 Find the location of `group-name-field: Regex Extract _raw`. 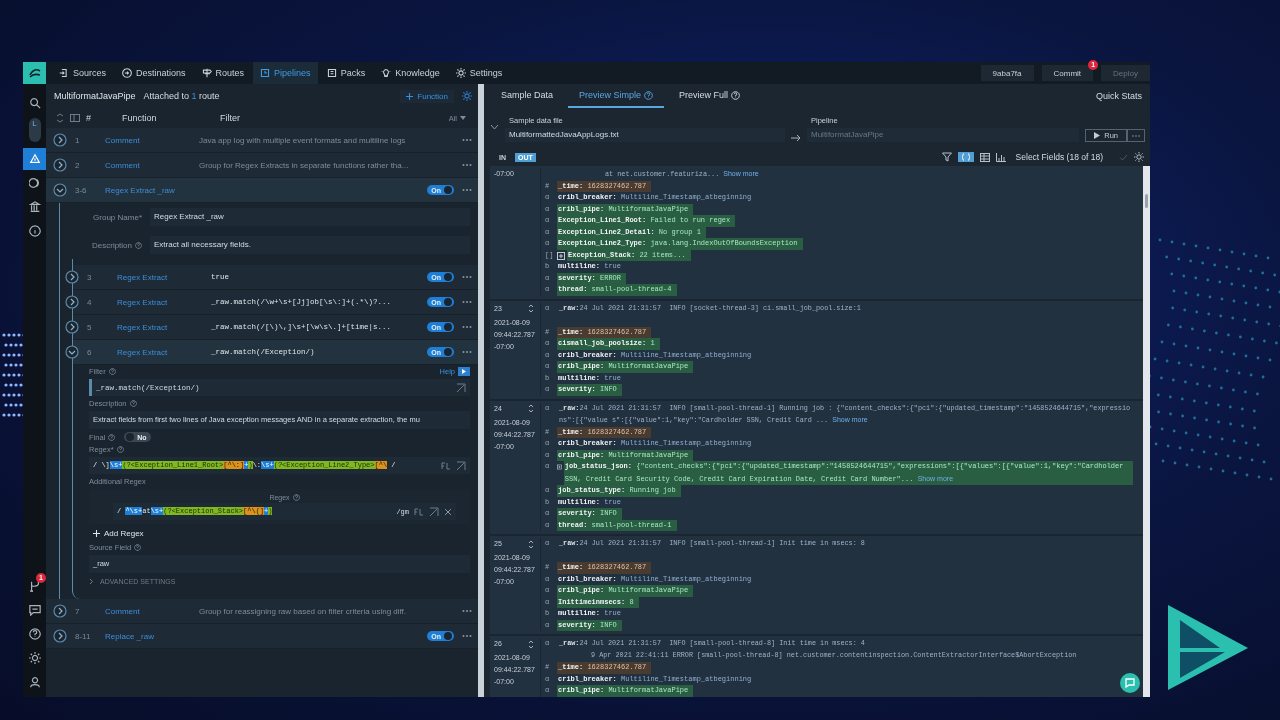

group-name-field: Regex Extract _raw is located at coordinates (310, 217).